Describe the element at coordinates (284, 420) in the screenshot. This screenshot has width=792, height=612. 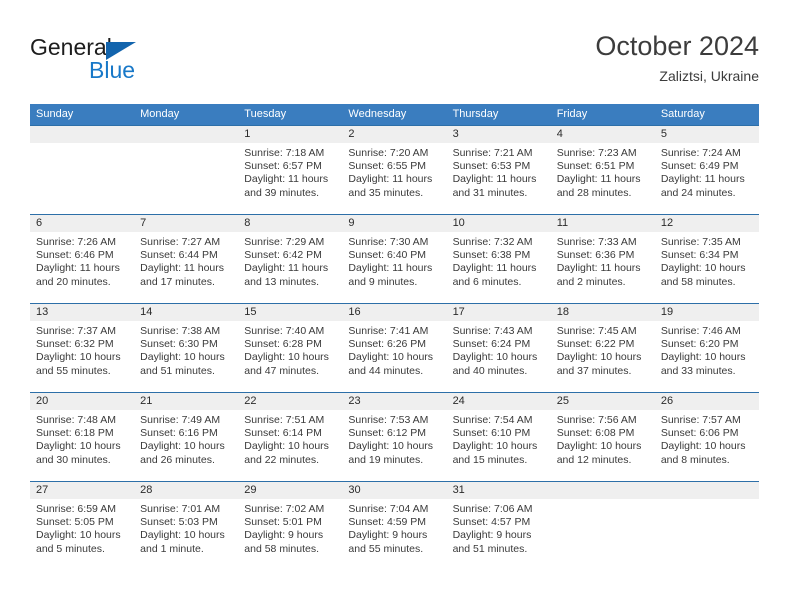
I see `sunrise-text: Sunrise: 7:51 AM` at that location.